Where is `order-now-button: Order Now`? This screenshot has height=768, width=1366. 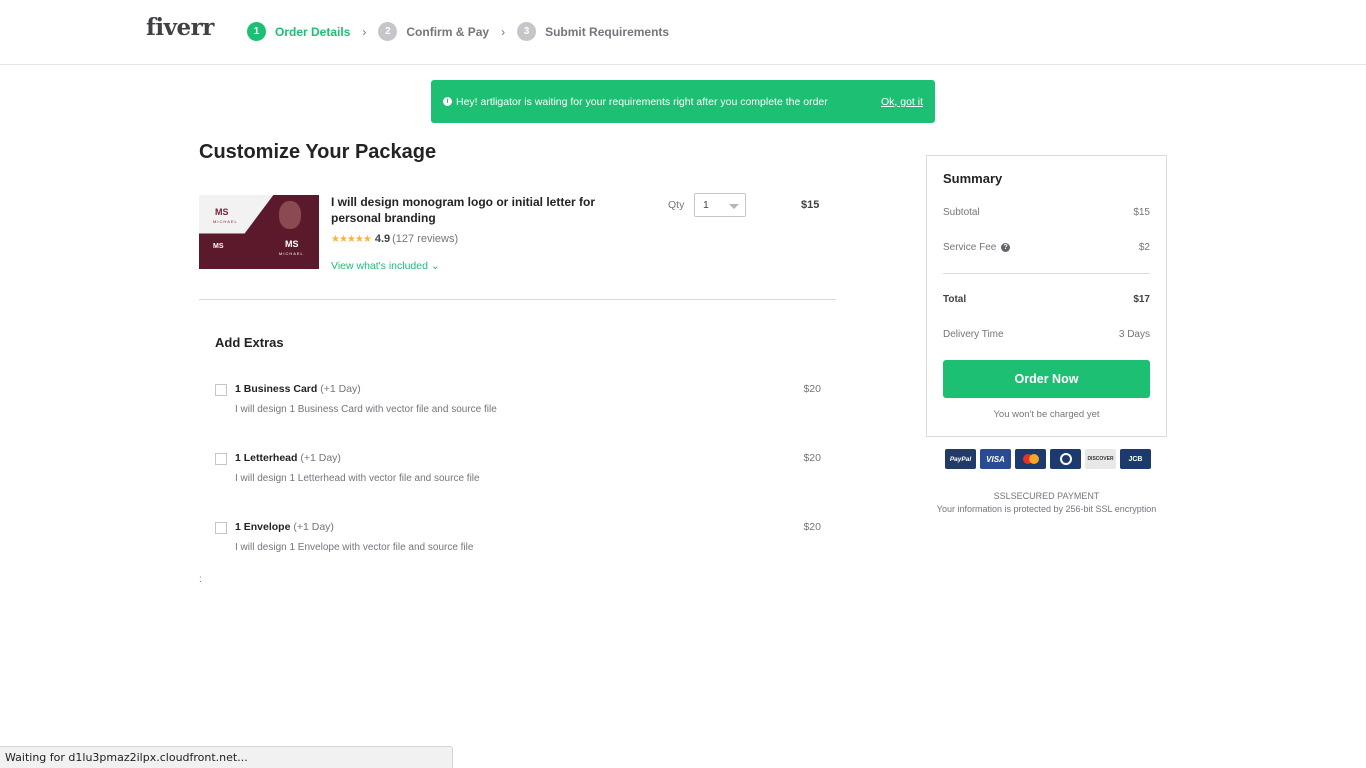
order-now-button: Order Now is located at coordinates (1046, 379).